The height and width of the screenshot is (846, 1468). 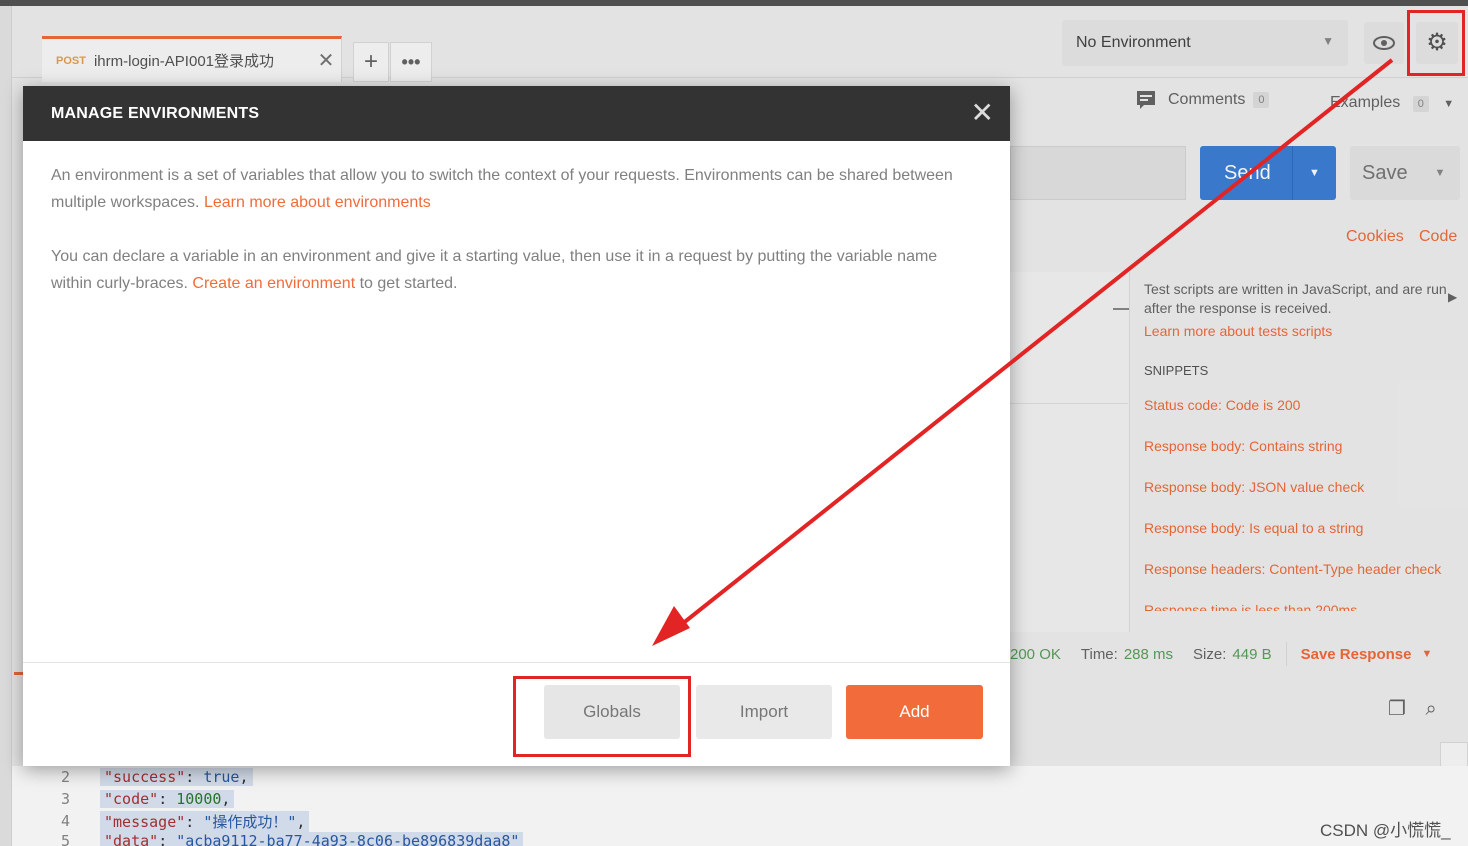 I want to click on create-environment-link: Create an environment, so click(x=273, y=283).